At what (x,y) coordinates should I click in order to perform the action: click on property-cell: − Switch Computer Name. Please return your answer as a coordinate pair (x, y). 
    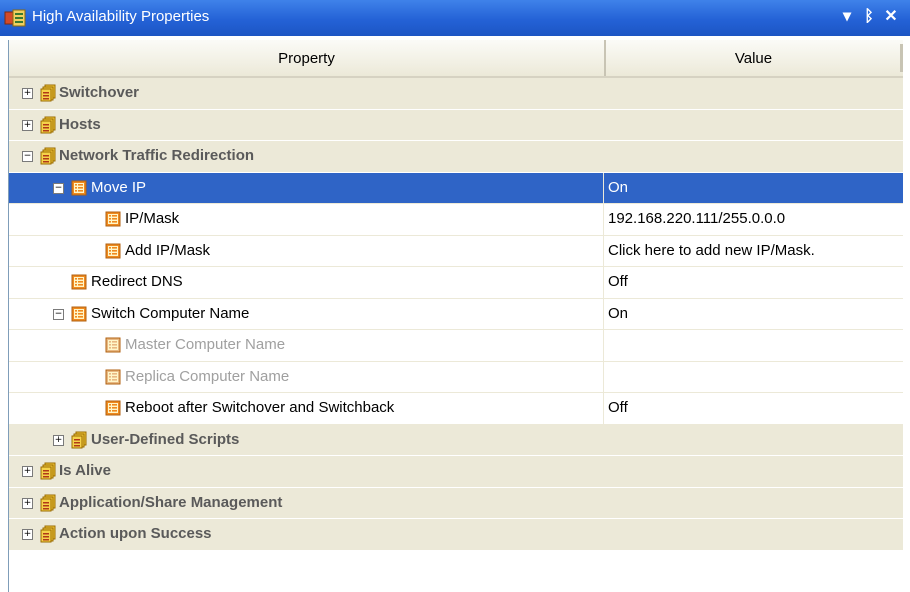
    Looking at the image, I should click on (306, 313).